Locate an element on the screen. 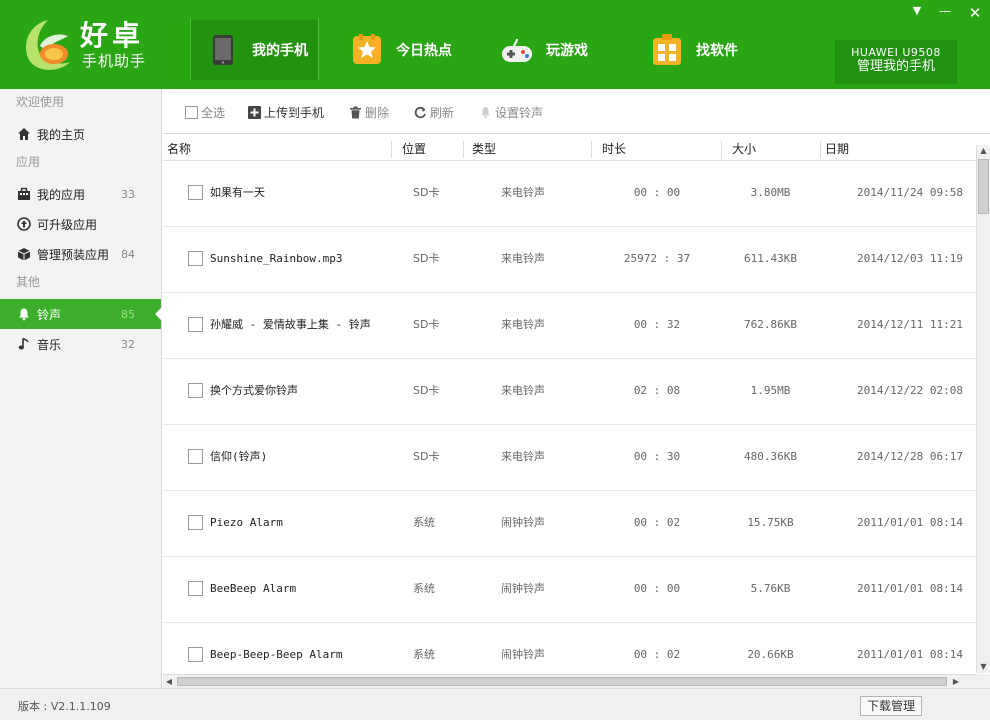  nav-today-hot: 今日热点 is located at coordinates (401, 50).